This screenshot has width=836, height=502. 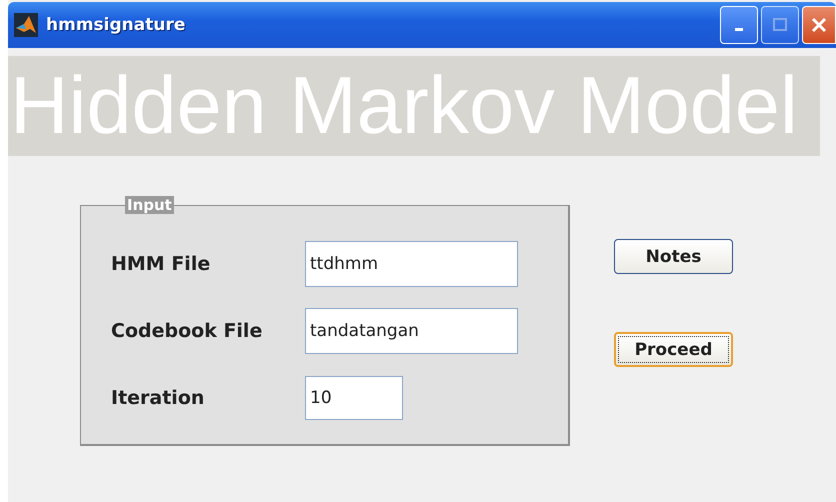 I want to click on maximize-button, so click(x=780, y=25).